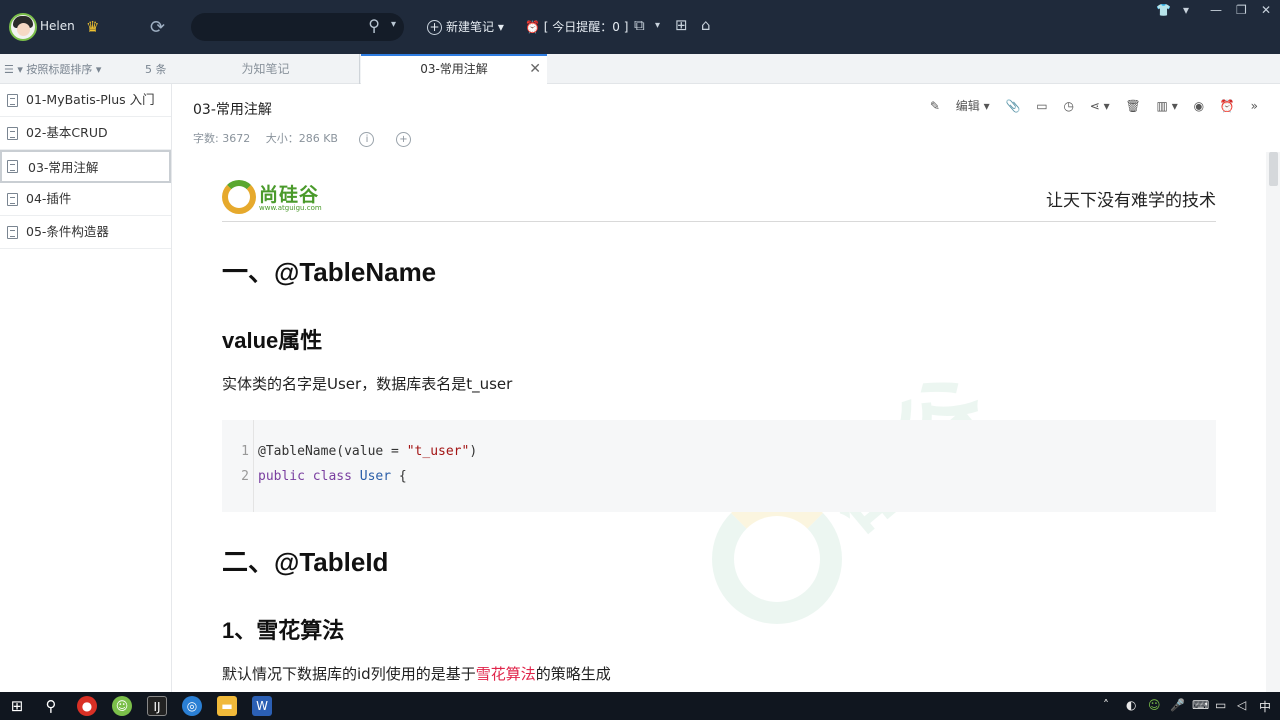 The width and height of the screenshot is (1280, 720). I want to click on external-link-icon: ⧉, so click(639, 25).